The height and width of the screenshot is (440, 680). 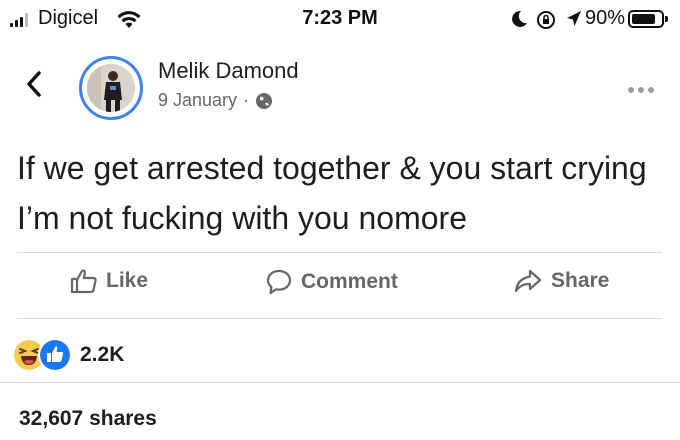 What do you see at coordinates (605, 18) in the screenshot?
I see `battery-percentage: 90%` at bounding box center [605, 18].